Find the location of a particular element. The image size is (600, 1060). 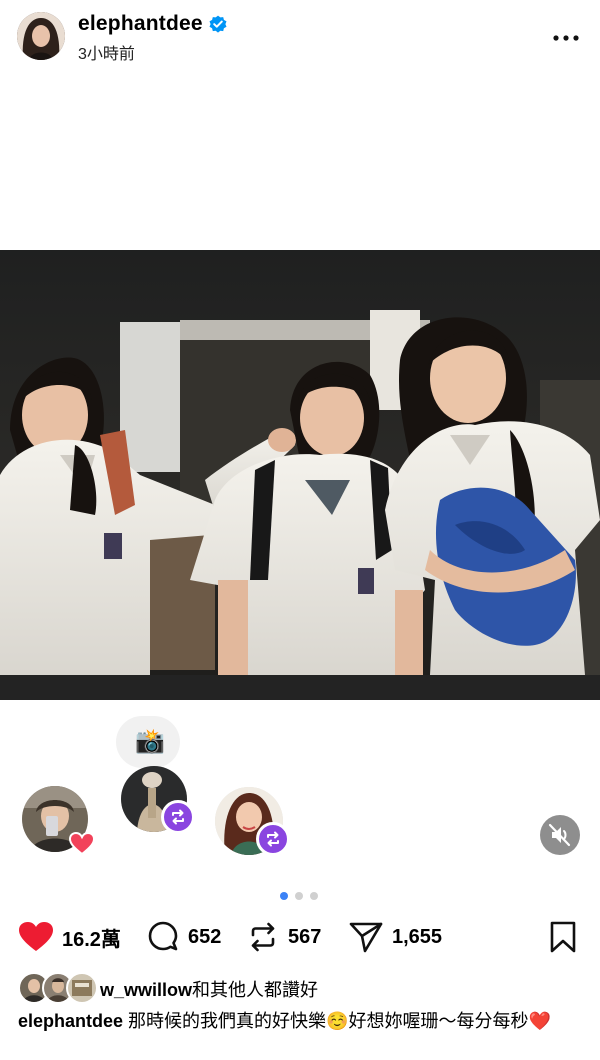

like-button: 16.2萬 is located at coordinates (69, 937).